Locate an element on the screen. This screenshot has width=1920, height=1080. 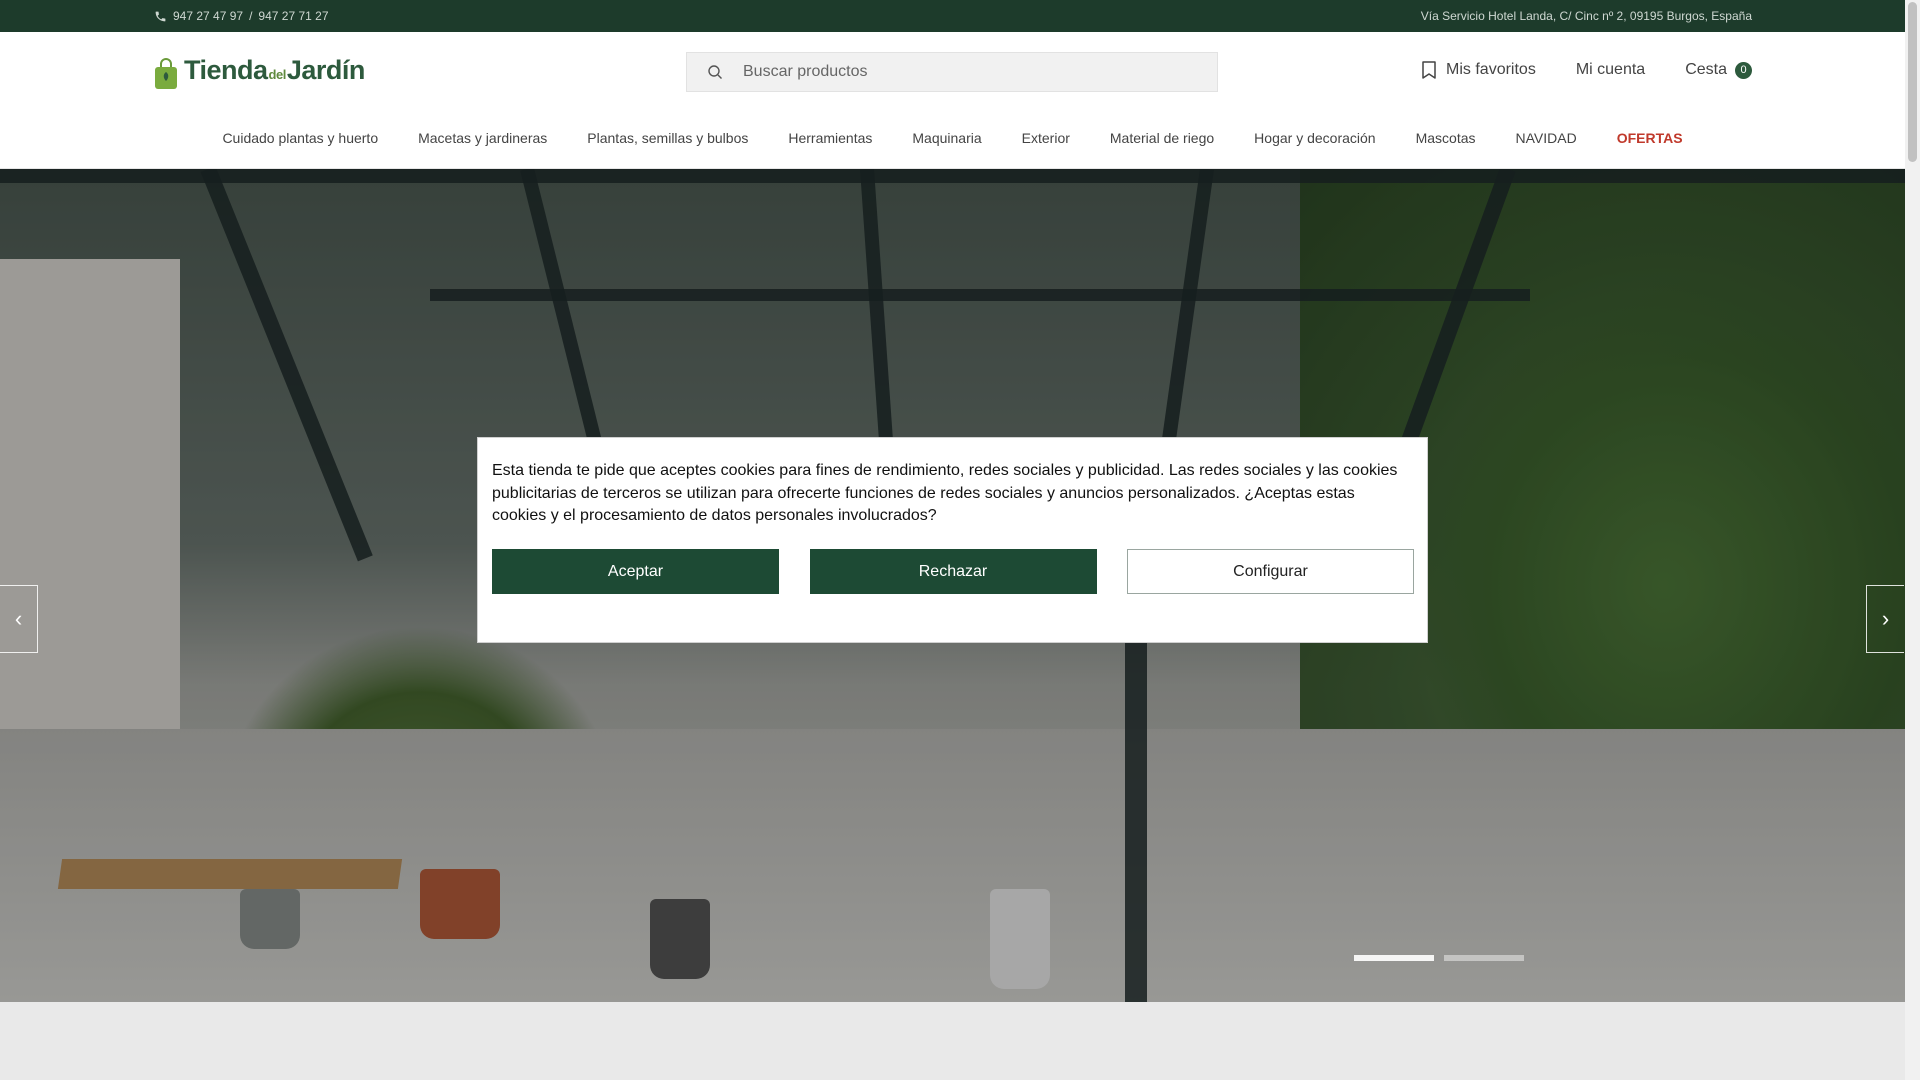
phone-icon is located at coordinates (160, 16).